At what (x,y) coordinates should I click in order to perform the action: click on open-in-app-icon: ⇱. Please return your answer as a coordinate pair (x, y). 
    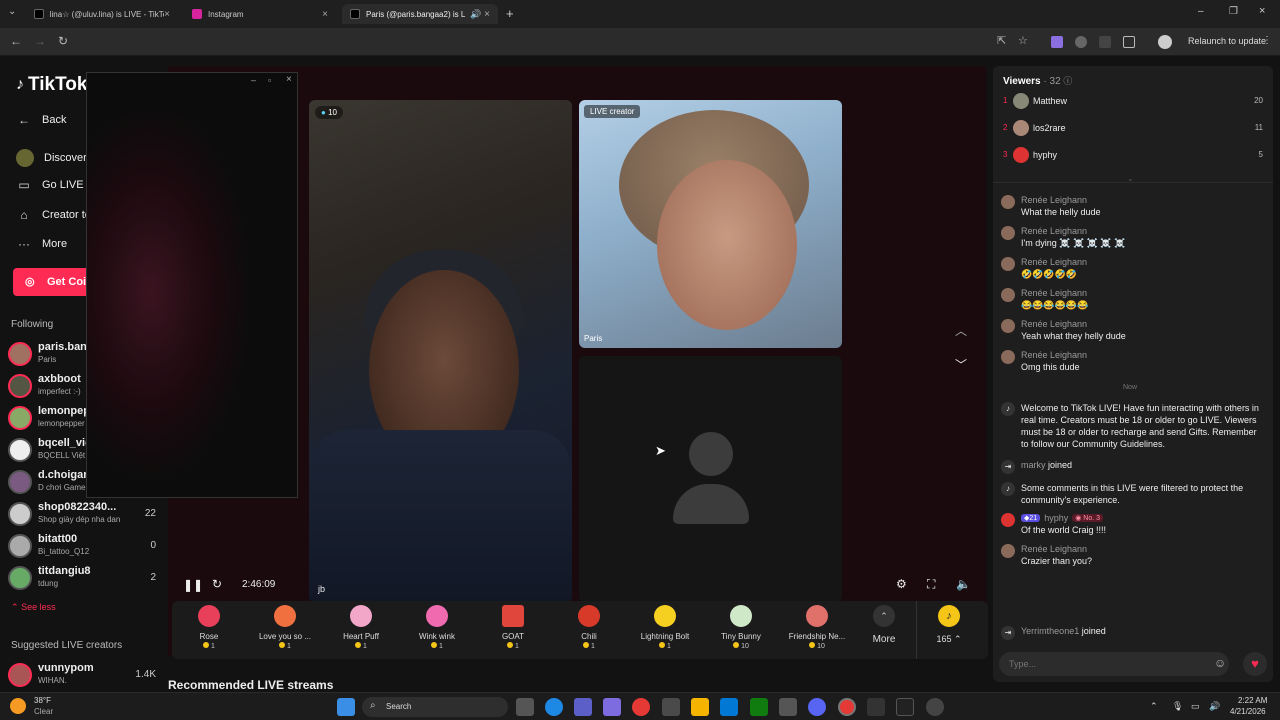
    Looking at the image, I should click on (1001, 40).